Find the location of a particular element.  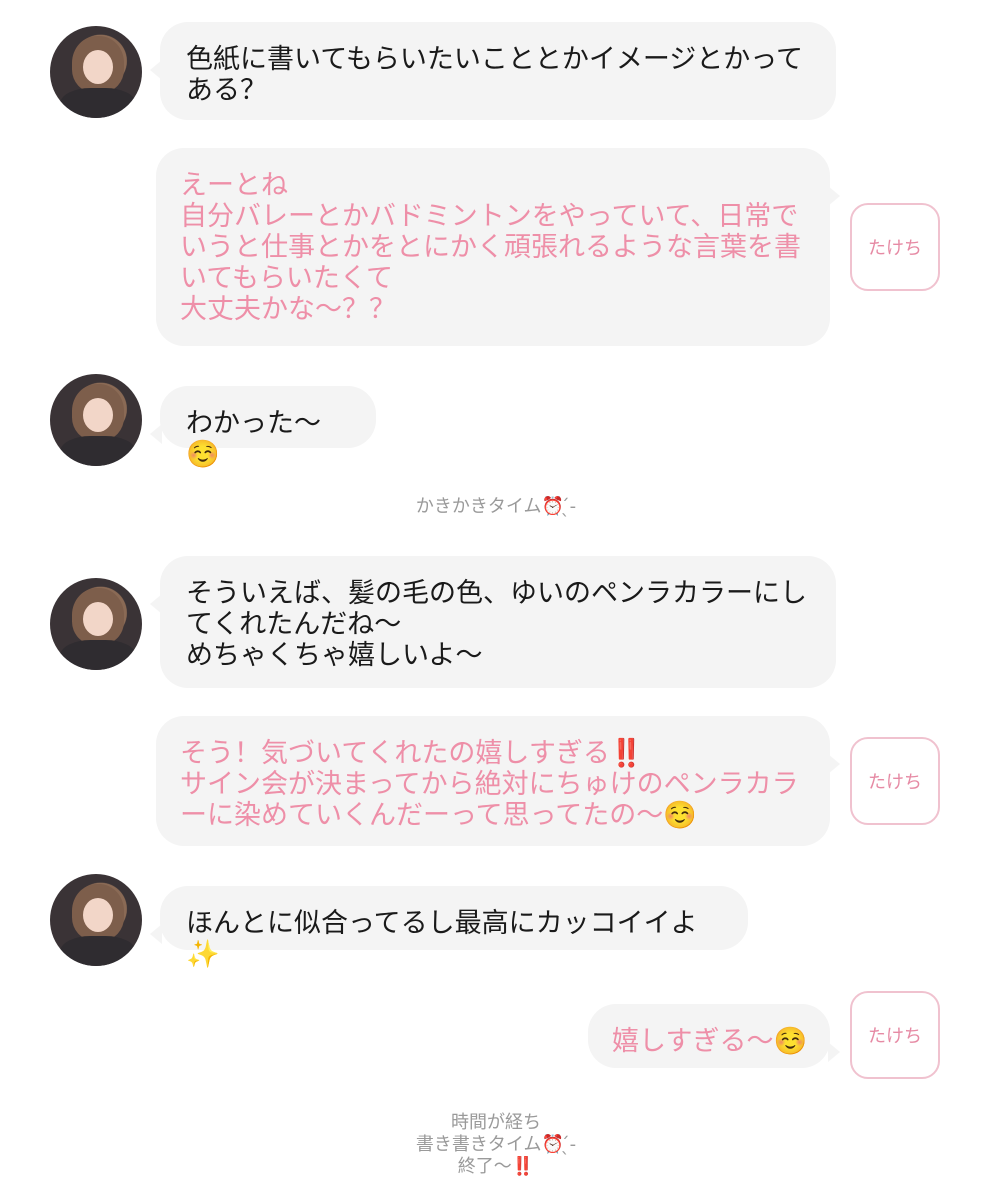

my-name-box-3: たけち is located at coordinates (895, 1035).